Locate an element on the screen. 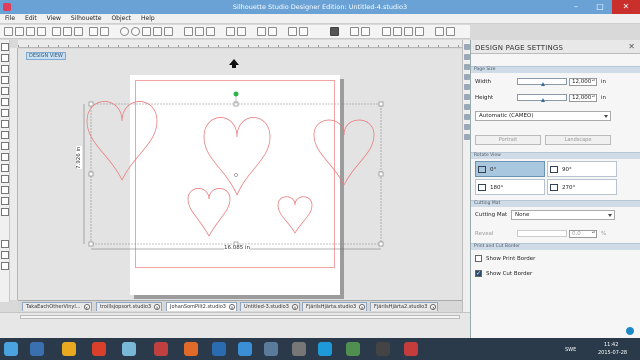  ie-icon is located at coordinates (37, 349).